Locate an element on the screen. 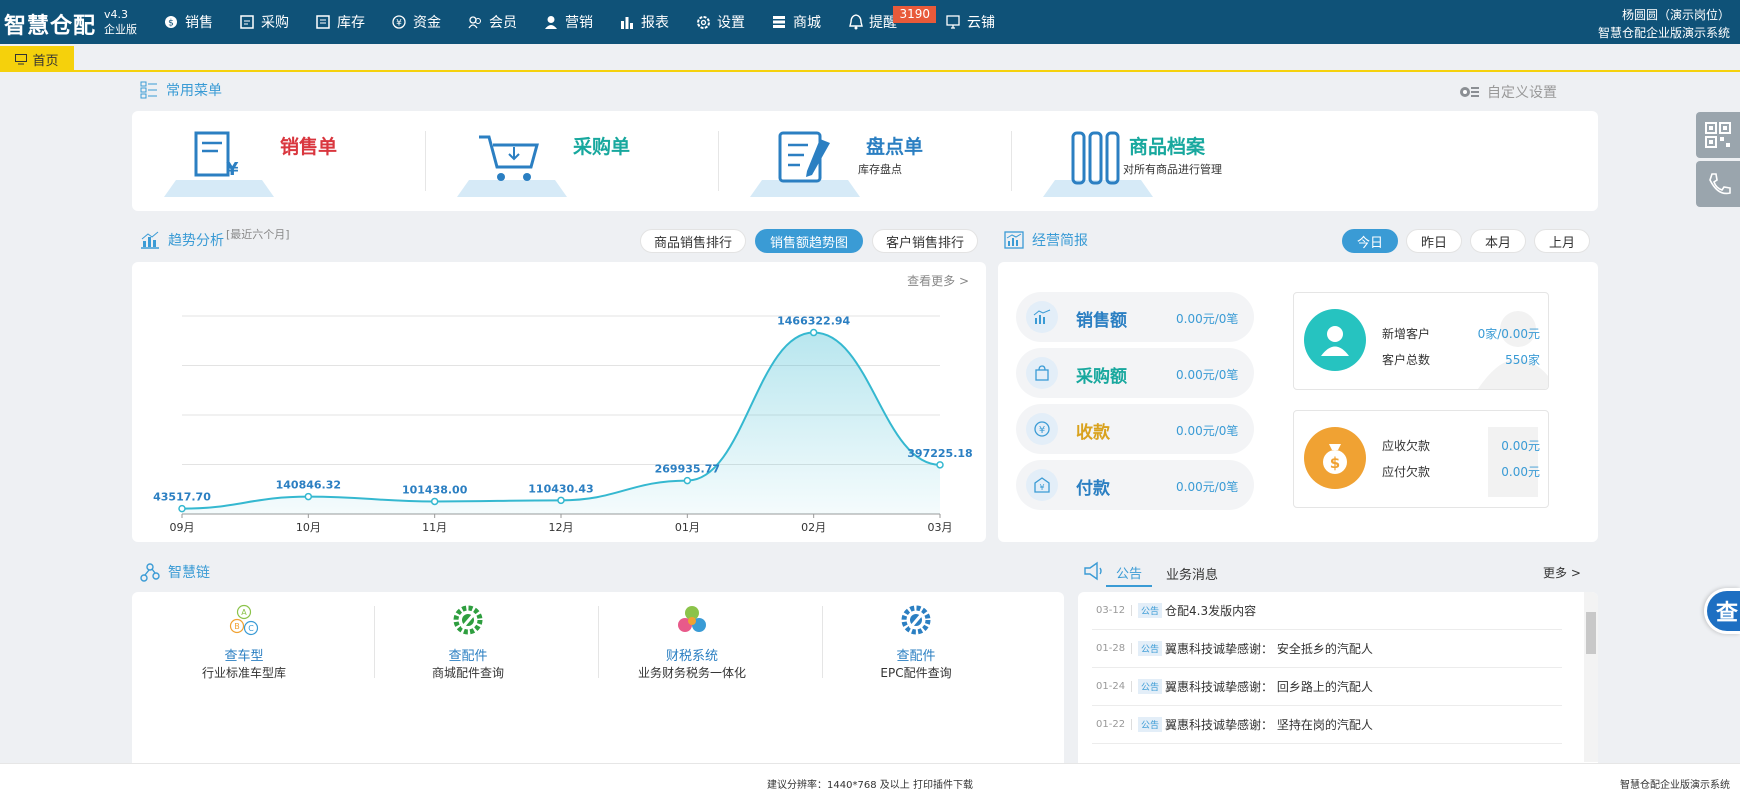  nav-label: 采购 is located at coordinates (275, 23).